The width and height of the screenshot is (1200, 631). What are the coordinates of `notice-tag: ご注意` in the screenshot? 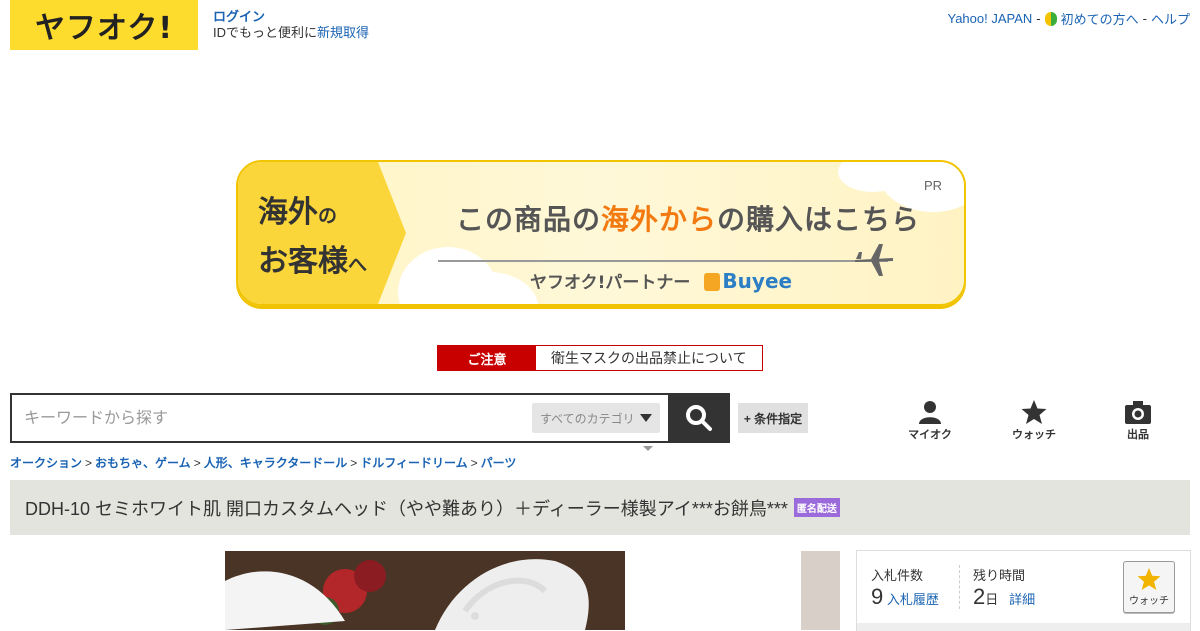 It's located at (487, 358).